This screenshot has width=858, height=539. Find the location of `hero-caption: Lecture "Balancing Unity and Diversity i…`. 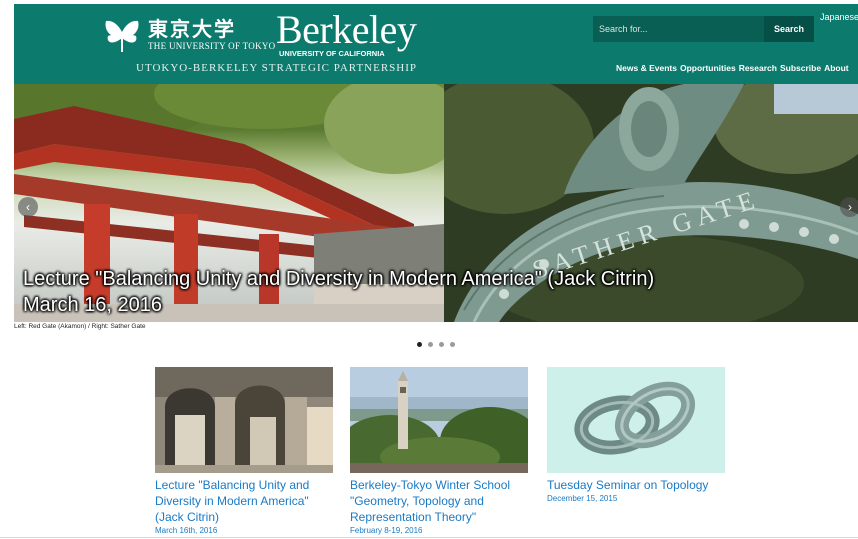

hero-caption: Lecture "Balancing Unity and Diversity i… is located at coordinates (338, 292).